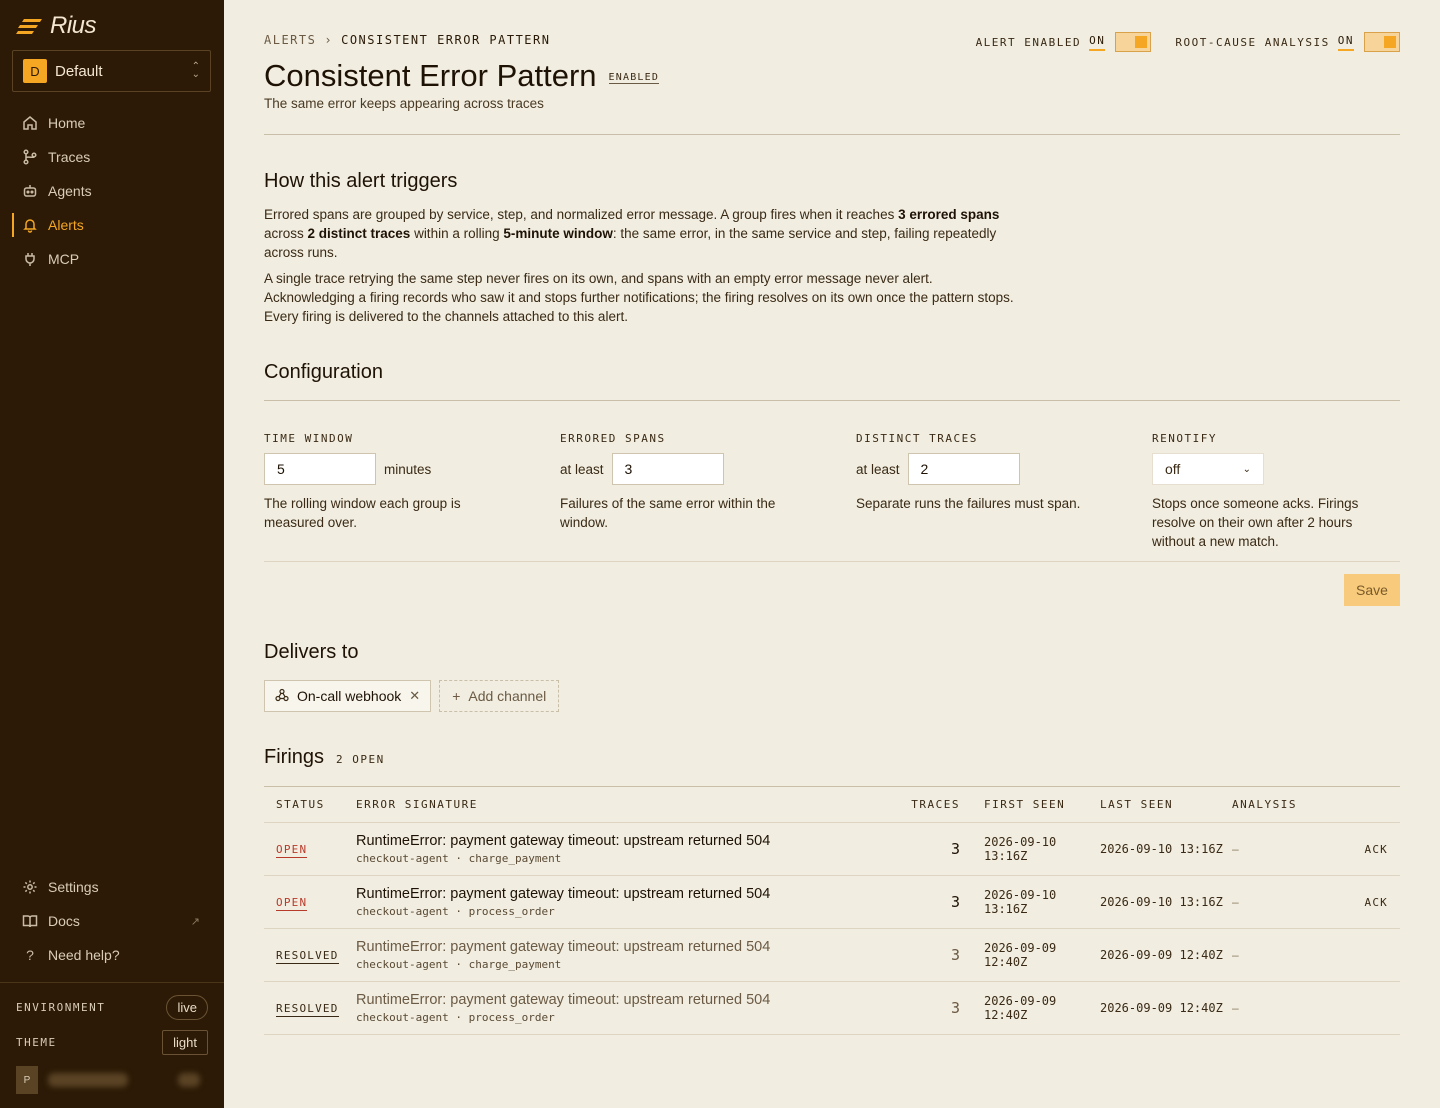  I want to click on user-name-redacted, so click(88, 1080).